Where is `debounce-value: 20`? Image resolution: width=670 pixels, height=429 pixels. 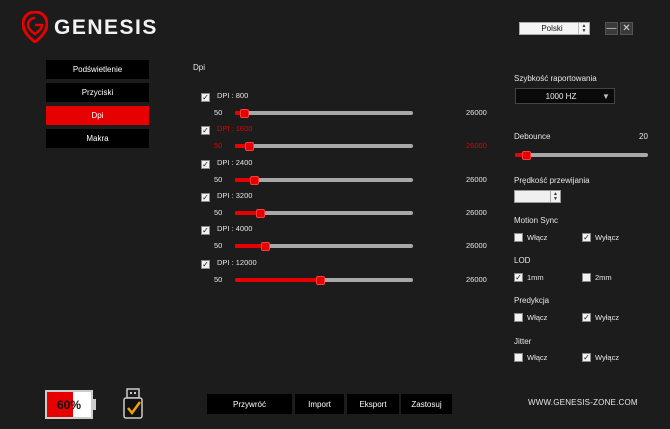 debounce-value: 20 is located at coordinates (643, 136).